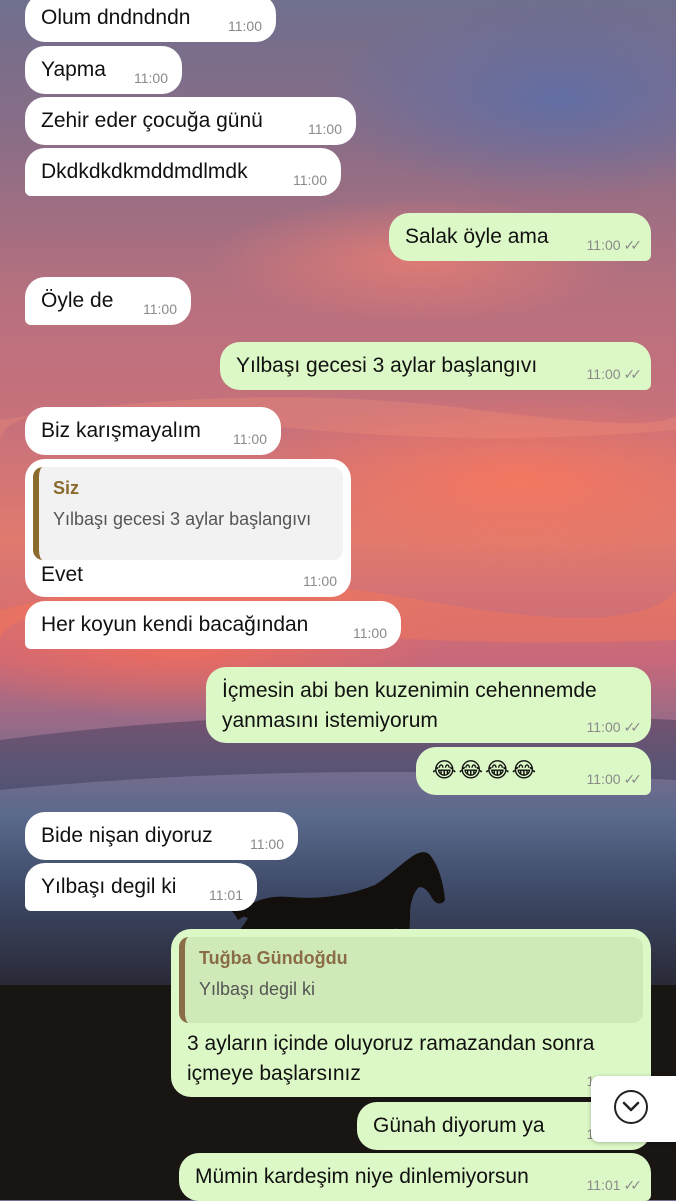 This screenshot has width=676, height=1201. What do you see at coordinates (409, 690) in the screenshot?
I see `message-text-line: İçmesin abi ben kuzenimin cehennemde` at bounding box center [409, 690].